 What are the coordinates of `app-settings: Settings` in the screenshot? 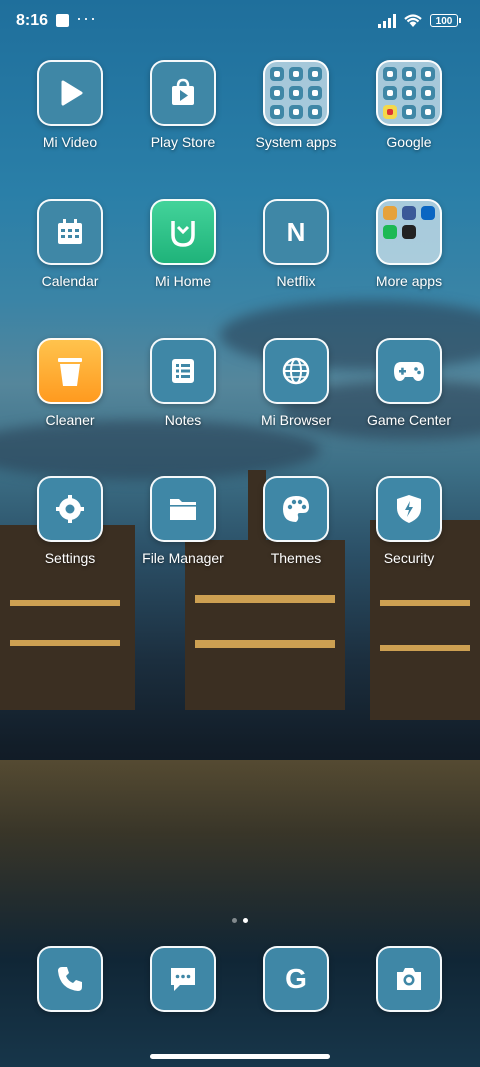 It's located at (70, 521).